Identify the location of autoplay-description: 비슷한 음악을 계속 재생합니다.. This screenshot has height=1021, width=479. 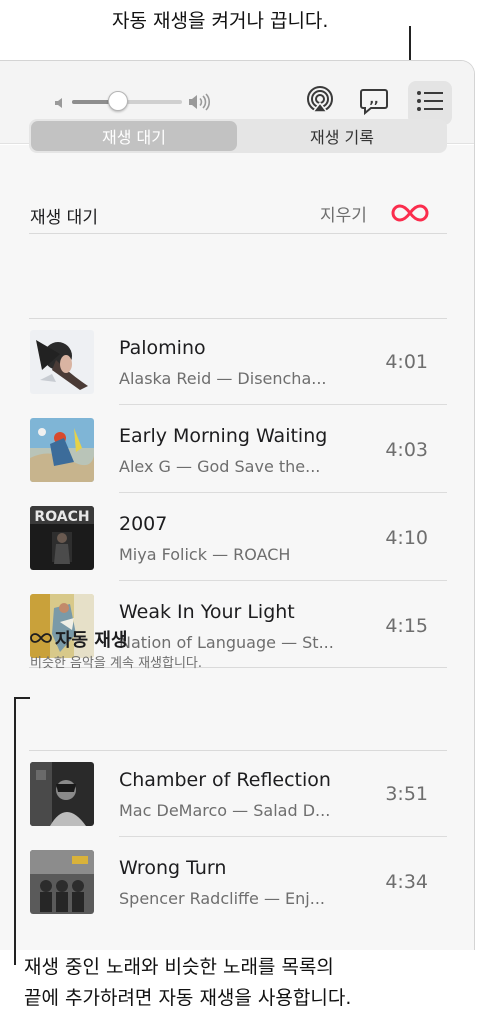
(116, 663).